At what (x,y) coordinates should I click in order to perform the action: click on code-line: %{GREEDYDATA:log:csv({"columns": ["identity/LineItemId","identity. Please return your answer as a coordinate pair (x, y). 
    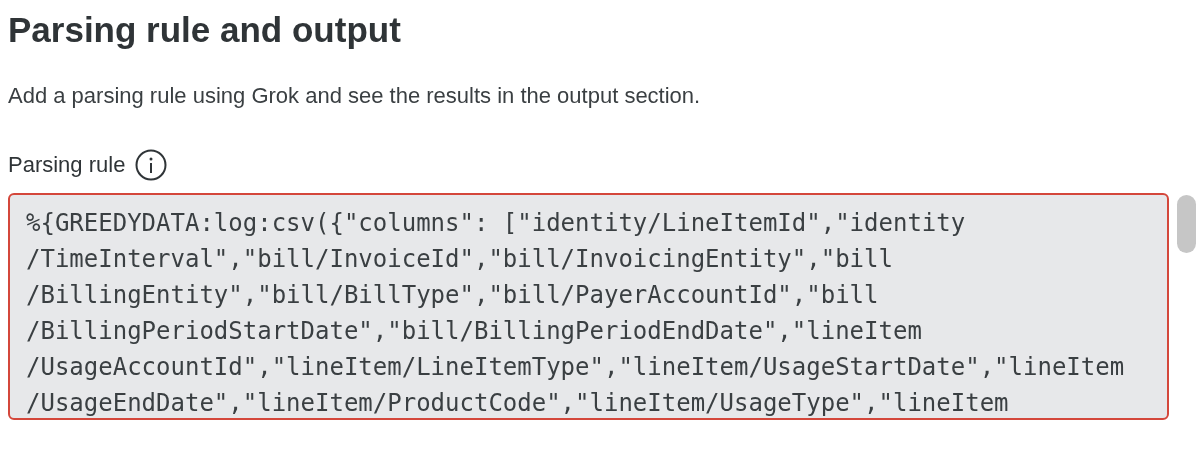
    Looking at the image, I should click on (496, 223).